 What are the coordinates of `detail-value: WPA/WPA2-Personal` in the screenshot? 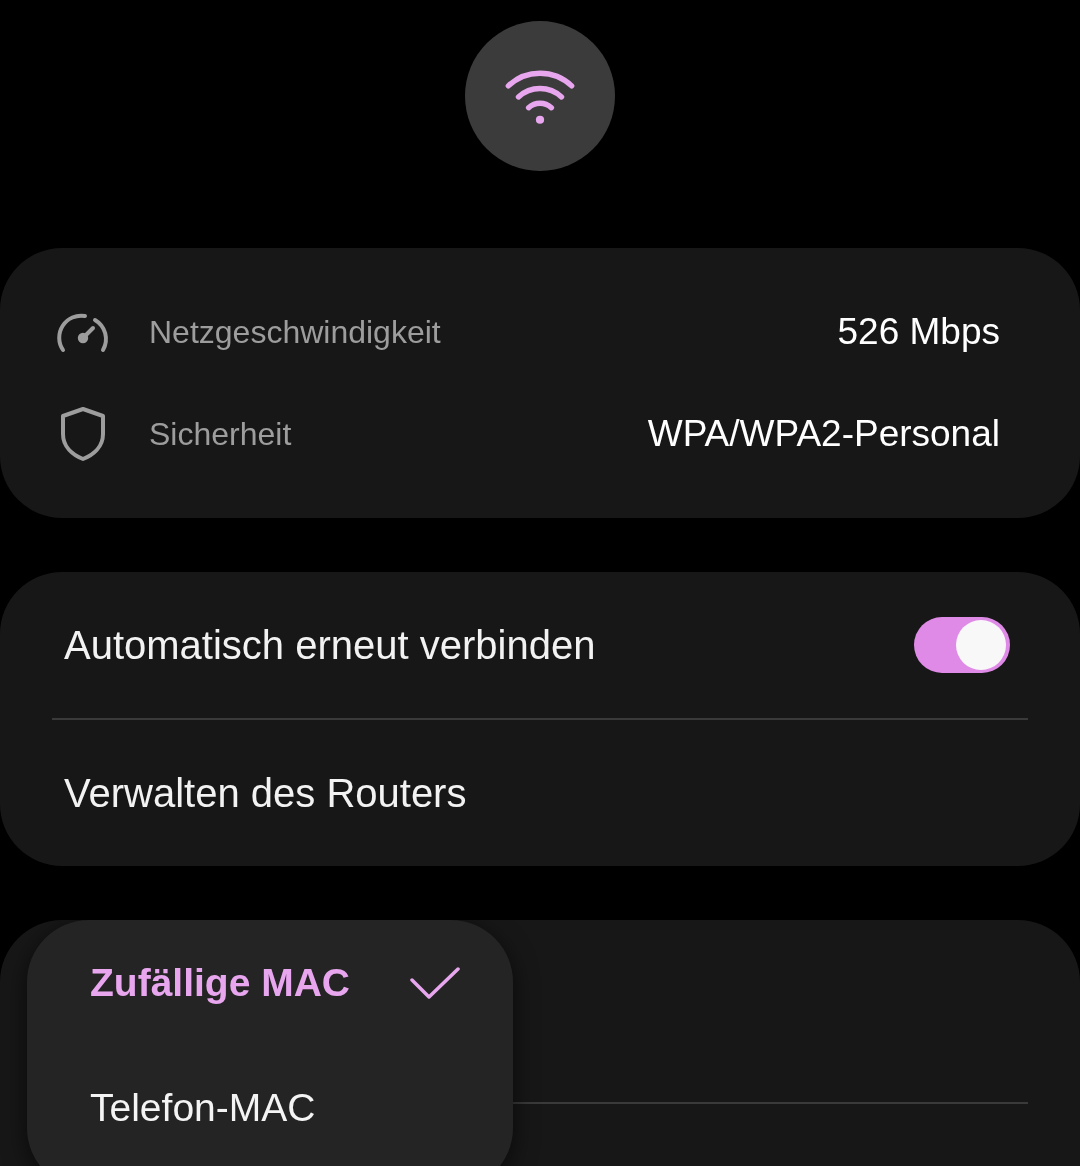 It's located at (823, 434).